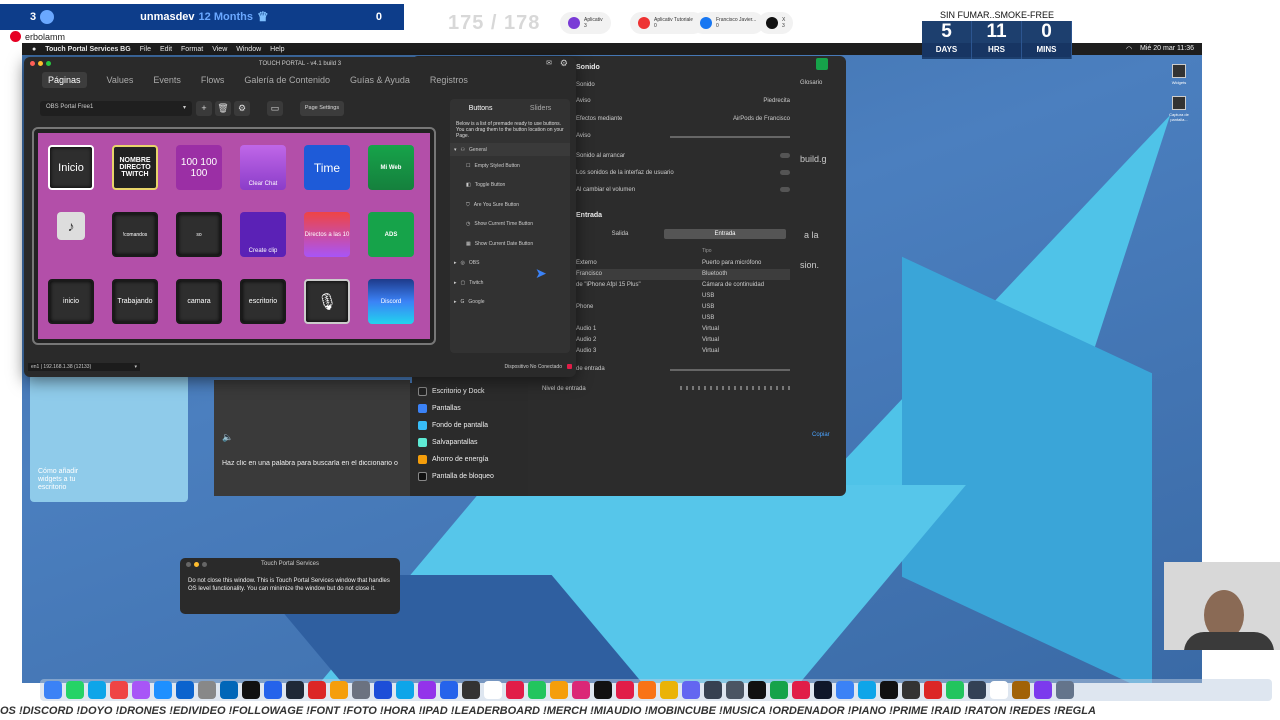  Describe the element at coordinates (510, 166) in the screenshot. I see `tree-item: ☐ Empty Styled Button` at that location.